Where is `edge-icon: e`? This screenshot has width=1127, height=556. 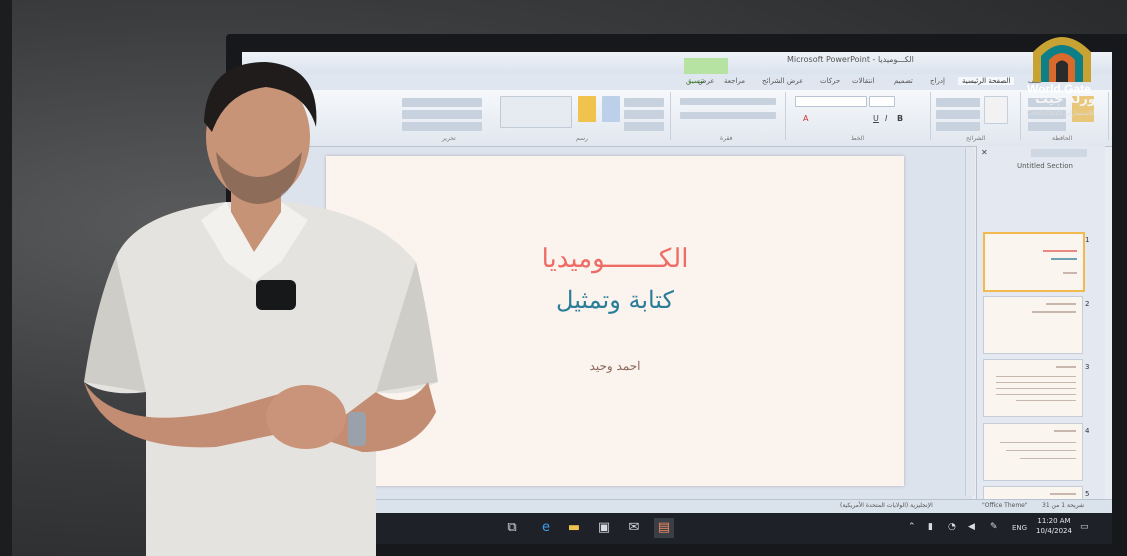
edge-icon: e is located at coordinates (546, 528).